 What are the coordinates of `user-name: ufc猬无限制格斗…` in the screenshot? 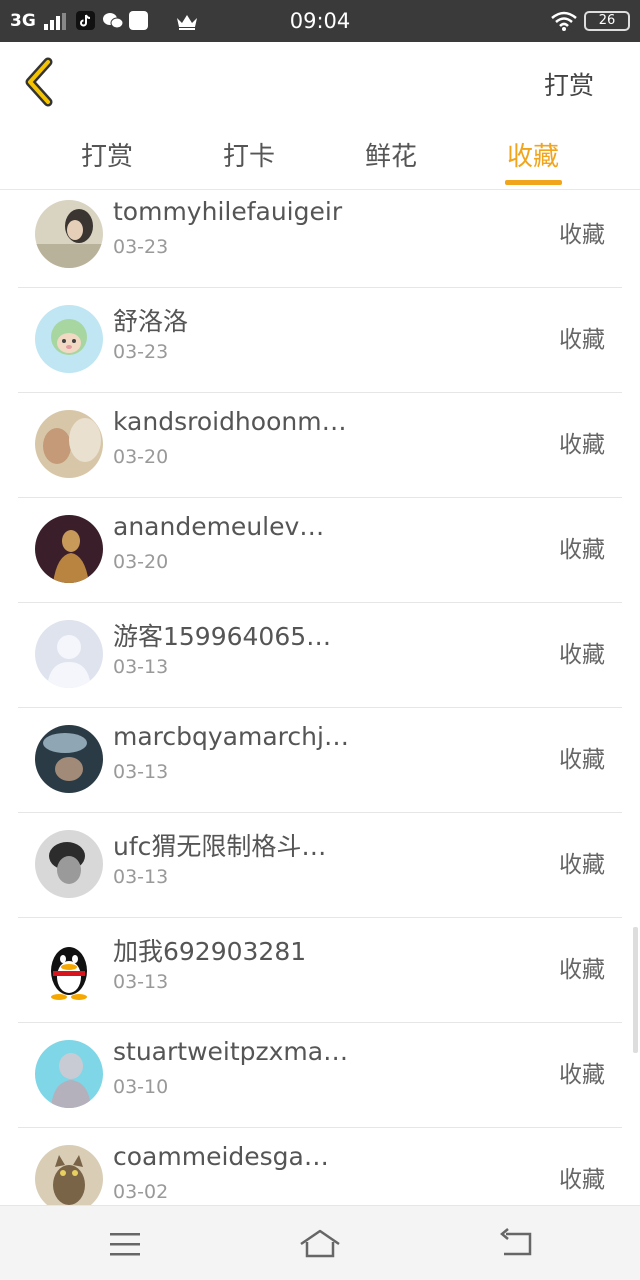 It's located at (220, 846).